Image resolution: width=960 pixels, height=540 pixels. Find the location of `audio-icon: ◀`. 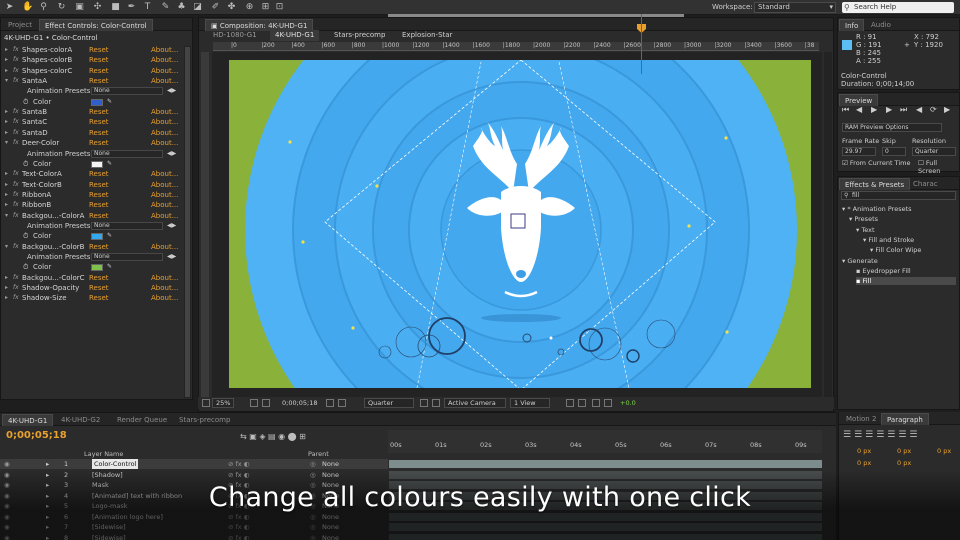

audio-icon: ◀ is located at coordinates (919, 109).